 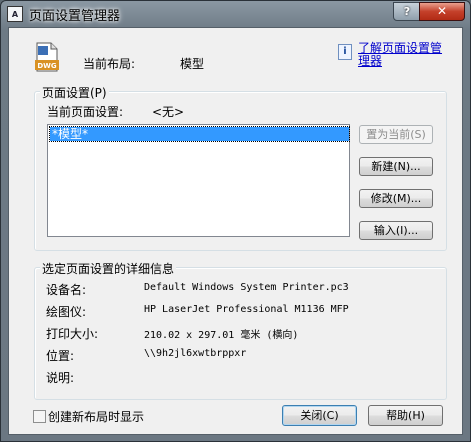 What do you see at coordinates (60, 356) in the screenshot?
I see `location-label: 位置:` at bounding box center [60, 356].